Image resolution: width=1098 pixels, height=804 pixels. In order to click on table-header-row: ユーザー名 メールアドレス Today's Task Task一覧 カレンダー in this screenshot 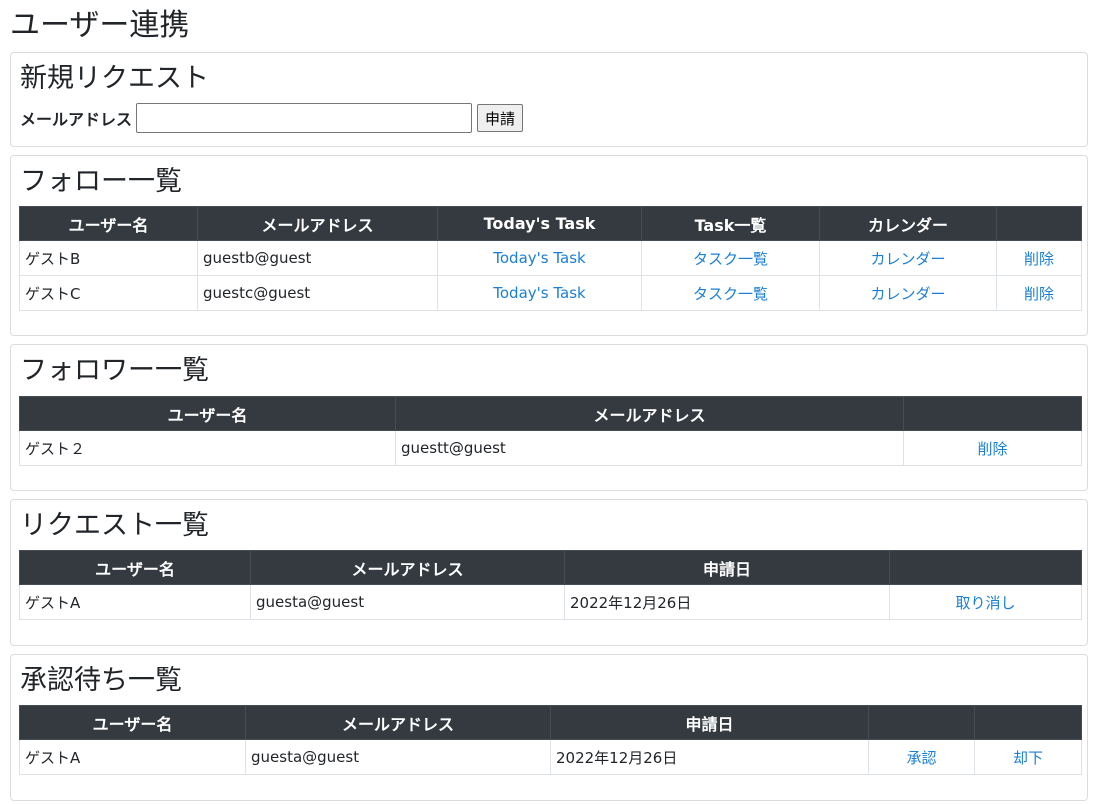, I will do `click(550, 223)`.